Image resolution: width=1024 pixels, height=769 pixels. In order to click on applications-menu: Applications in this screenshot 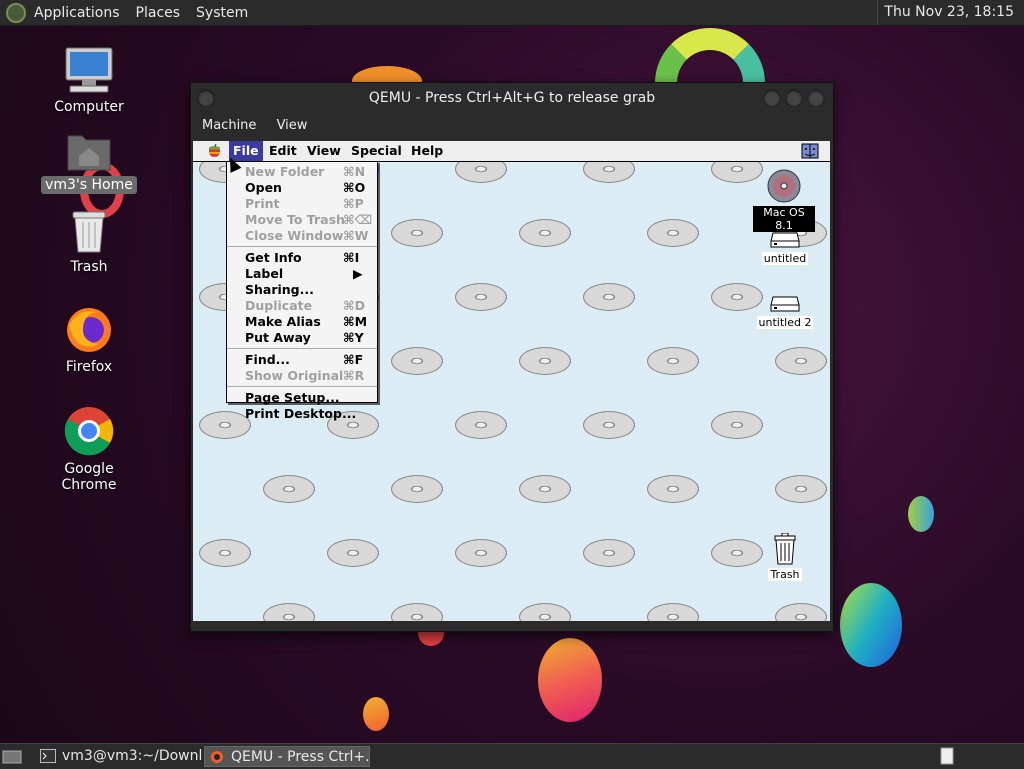, I will do `click(77, 13)`.